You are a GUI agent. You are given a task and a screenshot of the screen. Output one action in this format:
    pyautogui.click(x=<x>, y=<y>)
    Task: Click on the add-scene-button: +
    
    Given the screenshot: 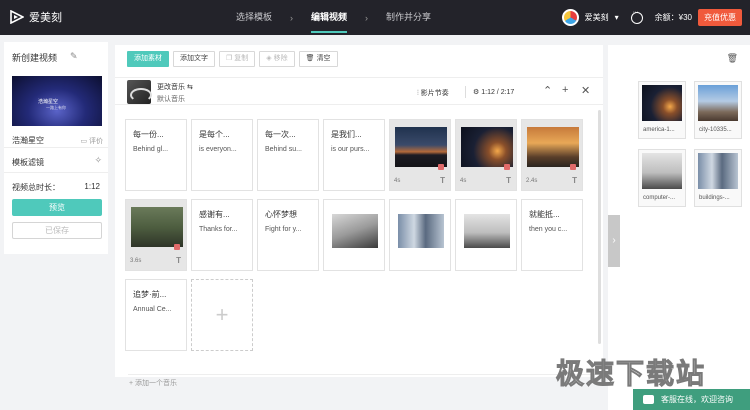 What is the action you would take?
    pyautogui.click(x=222, y=315)
    